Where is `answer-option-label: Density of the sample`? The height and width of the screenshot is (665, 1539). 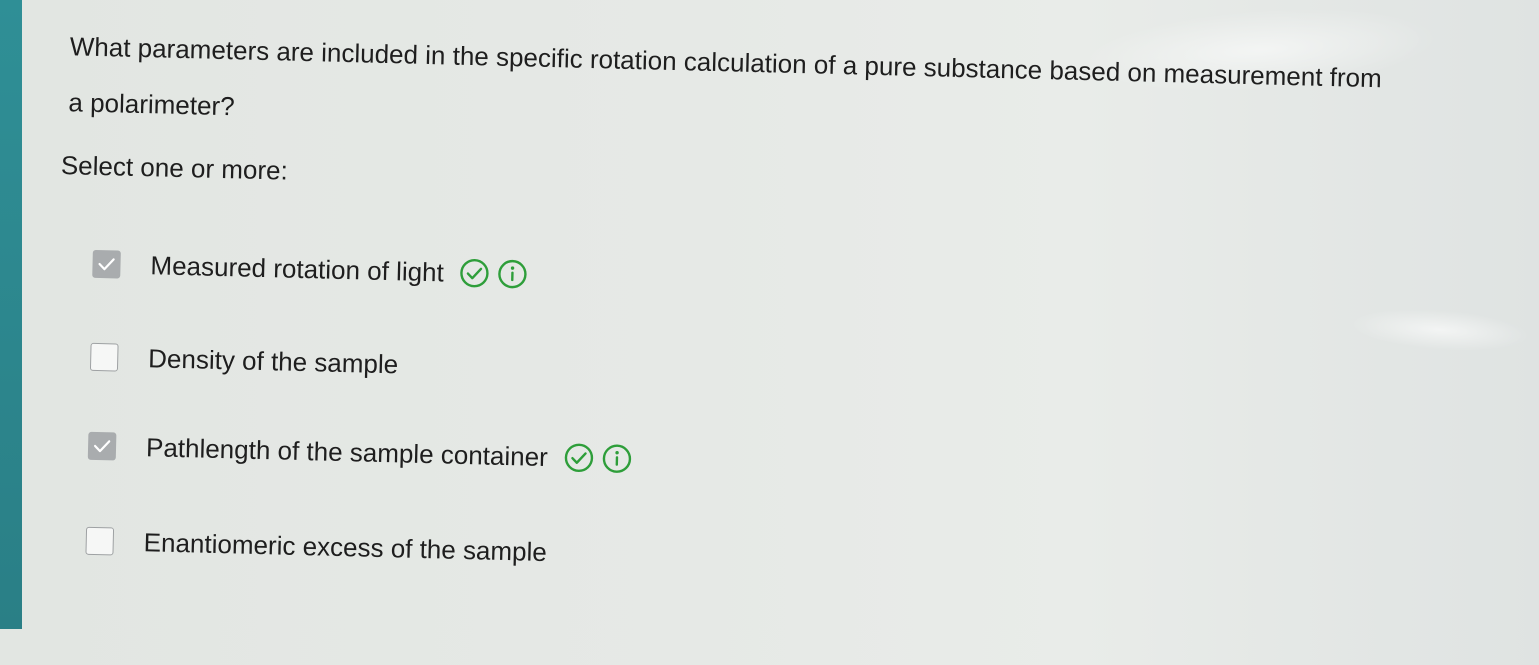 answer-option-label: Density of the sample is located at coordinates (273, 360).